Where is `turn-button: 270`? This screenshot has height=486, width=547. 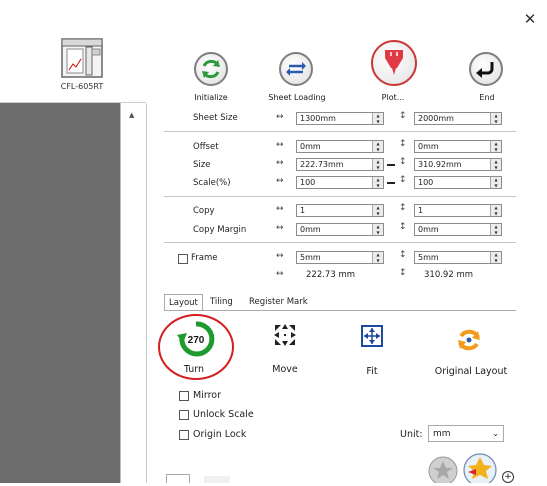
turn-button: 270 is located at coordinates (196, 340).